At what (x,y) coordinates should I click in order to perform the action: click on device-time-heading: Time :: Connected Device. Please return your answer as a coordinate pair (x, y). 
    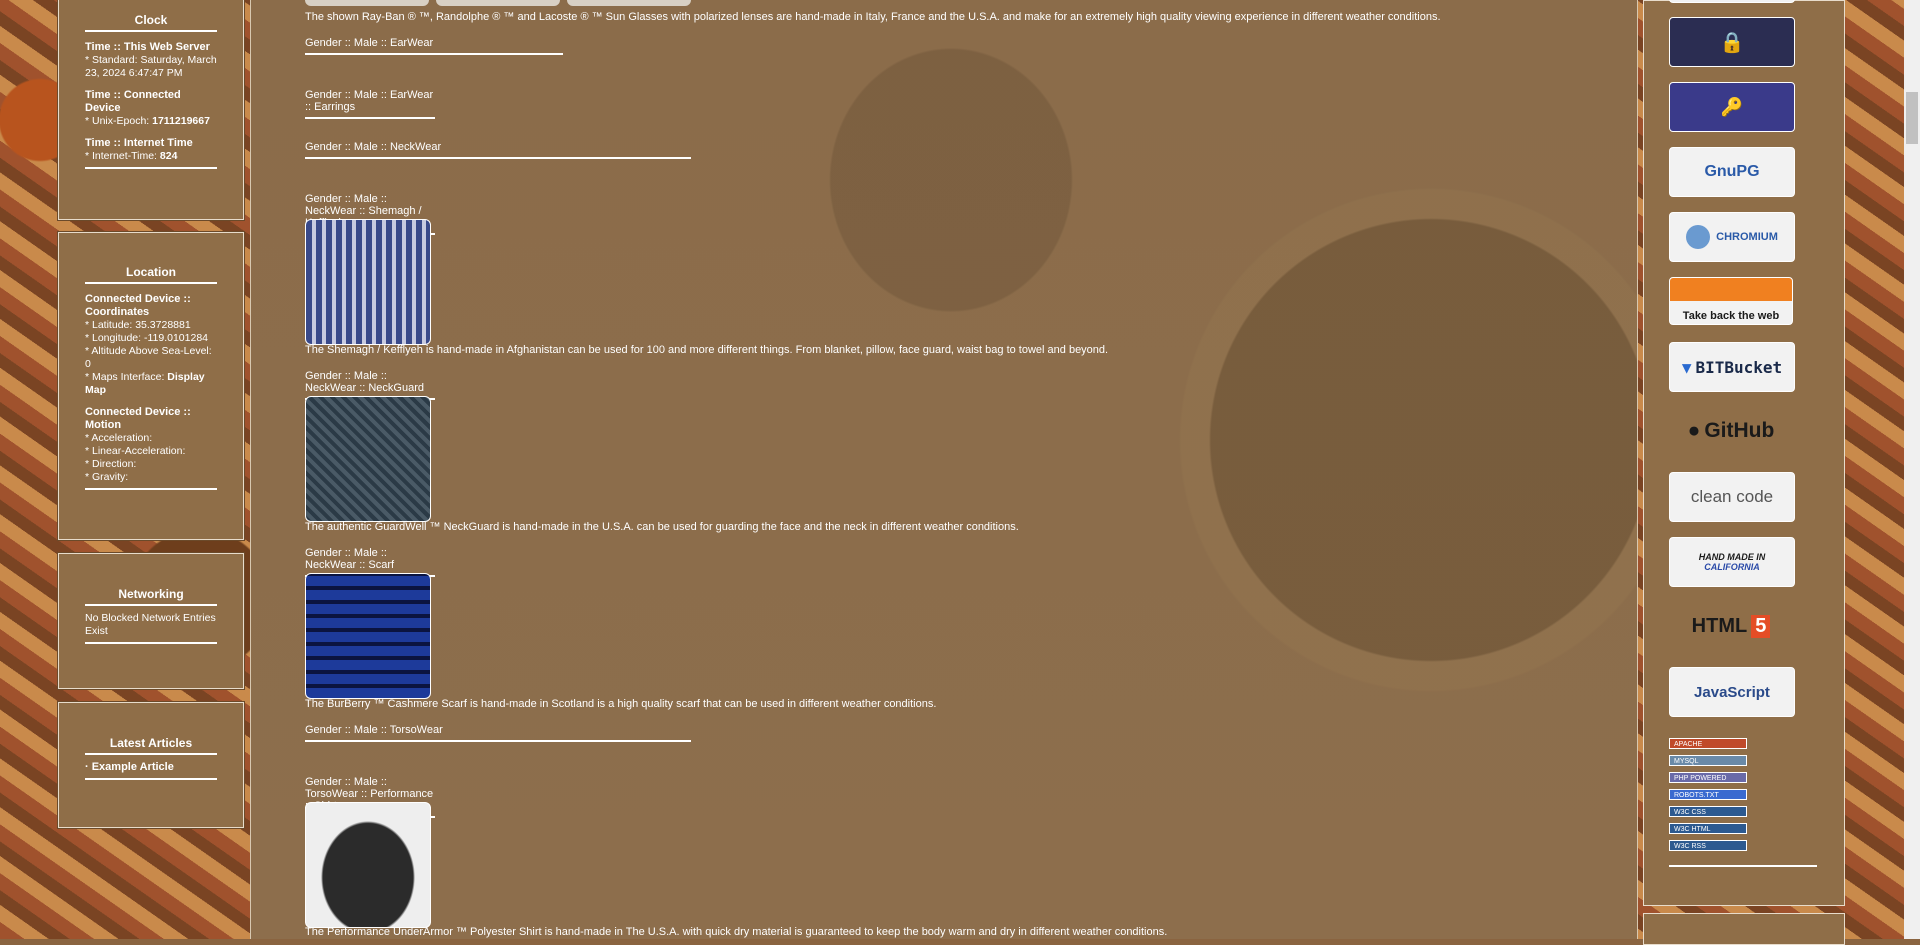
    Looking at the image, I should click on (133, 101).